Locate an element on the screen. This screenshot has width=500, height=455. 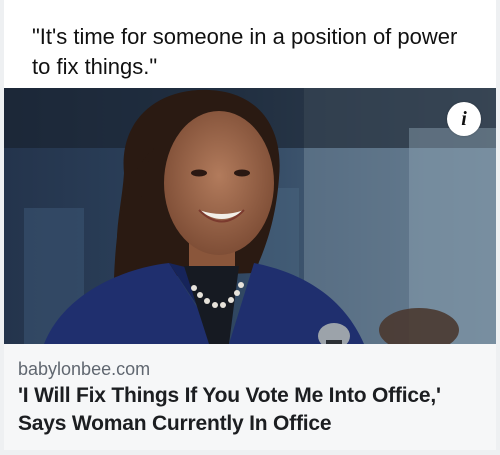
info-button: i is located at coordinates (464, 119).